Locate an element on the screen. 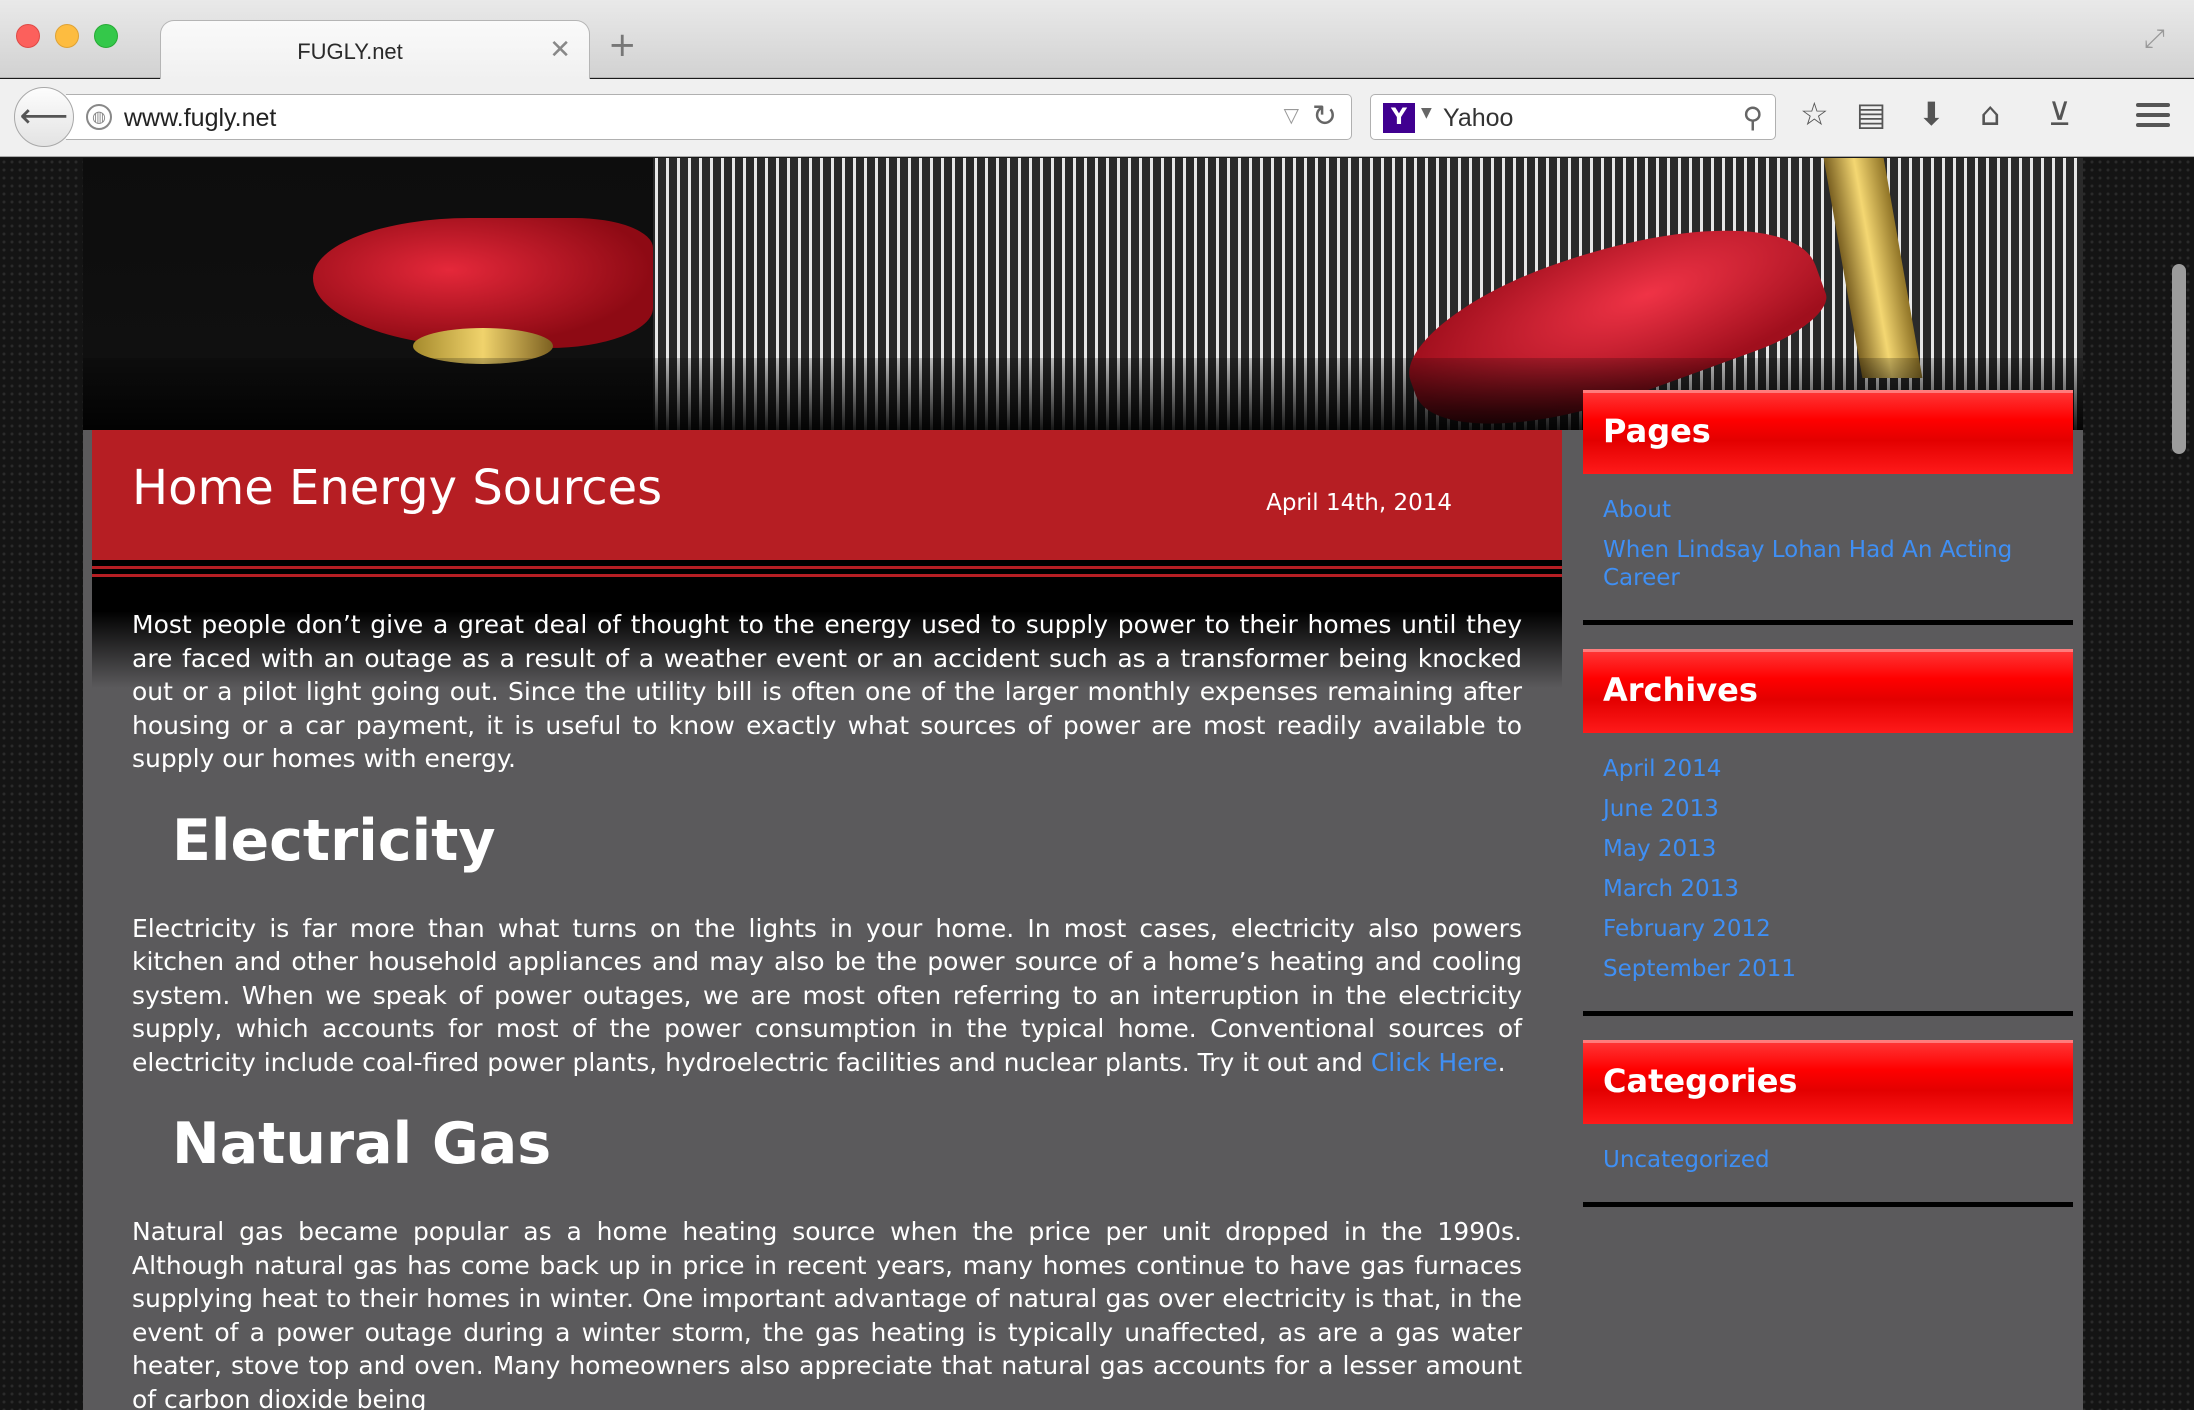 This screenshot has width=2194, height=1410. menu-hamburger-icon is located at coordinates (2153, 118).